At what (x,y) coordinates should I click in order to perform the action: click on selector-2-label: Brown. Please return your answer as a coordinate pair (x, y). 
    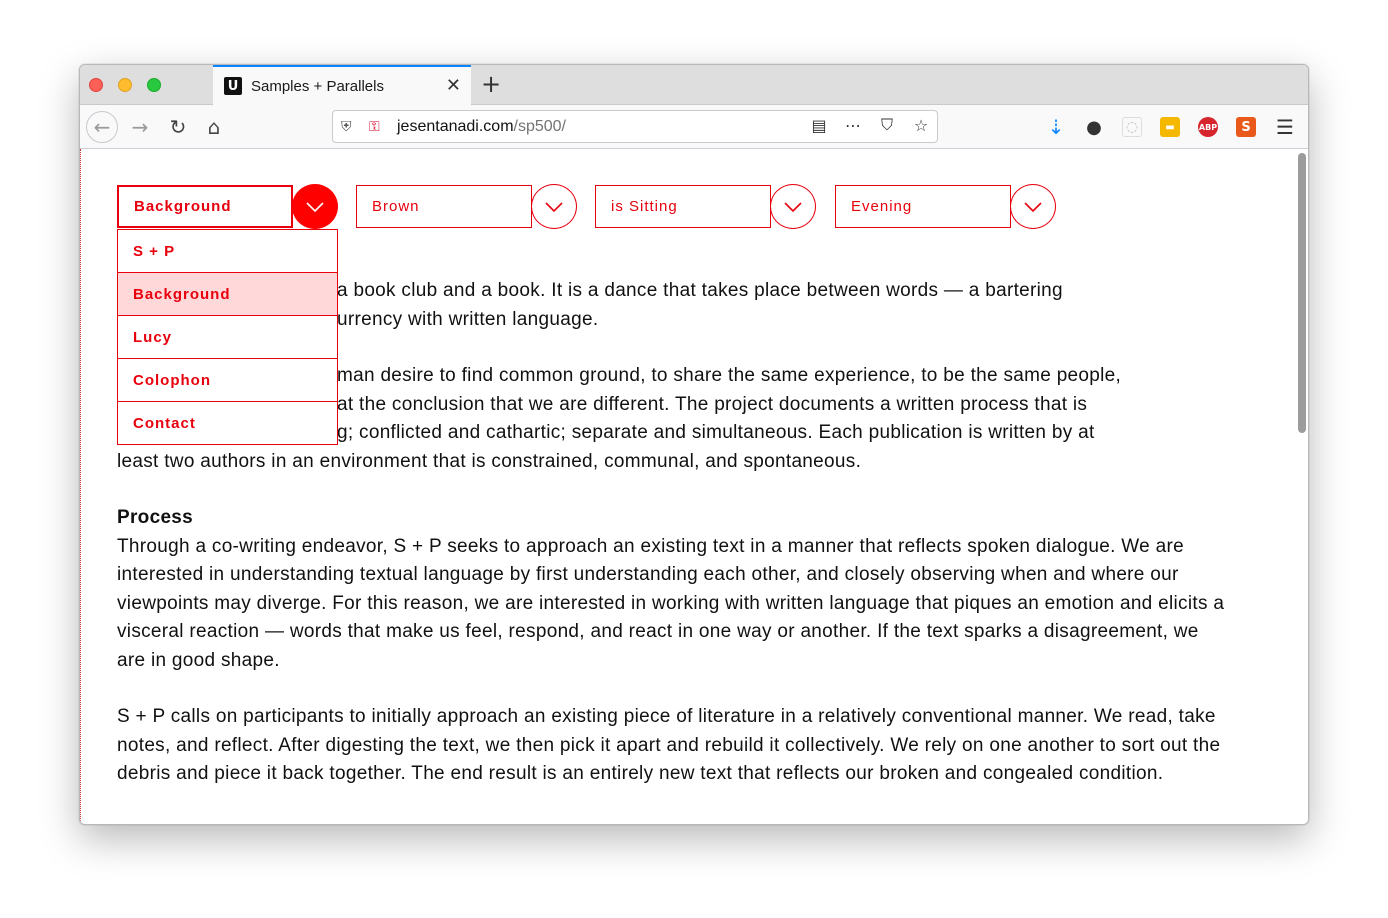
    Looking at the image, I should click on (444, 206).